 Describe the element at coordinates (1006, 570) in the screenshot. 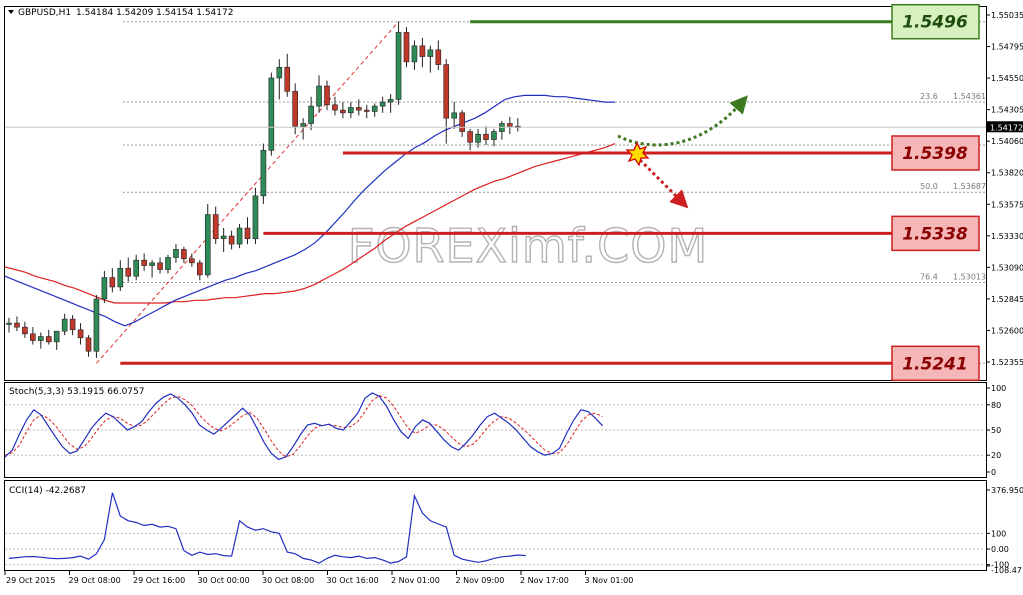

I see `cci-tick-label: -108.47` at that location.